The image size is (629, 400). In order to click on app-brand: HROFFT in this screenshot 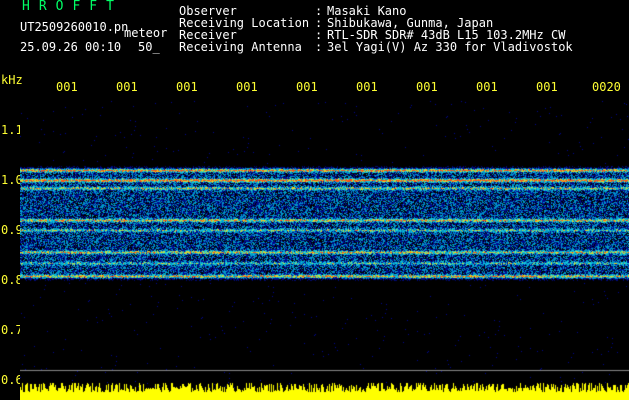, I will do `click(72, 7)`.